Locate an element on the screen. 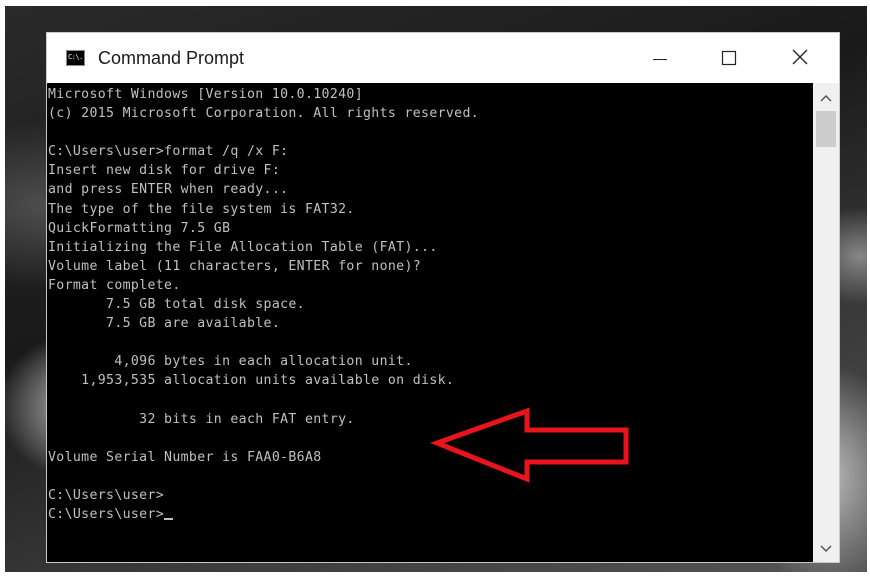 The width and height of the screenshot is (870, 579). annotation-arrow-icon is located at coordinates (529, 445).